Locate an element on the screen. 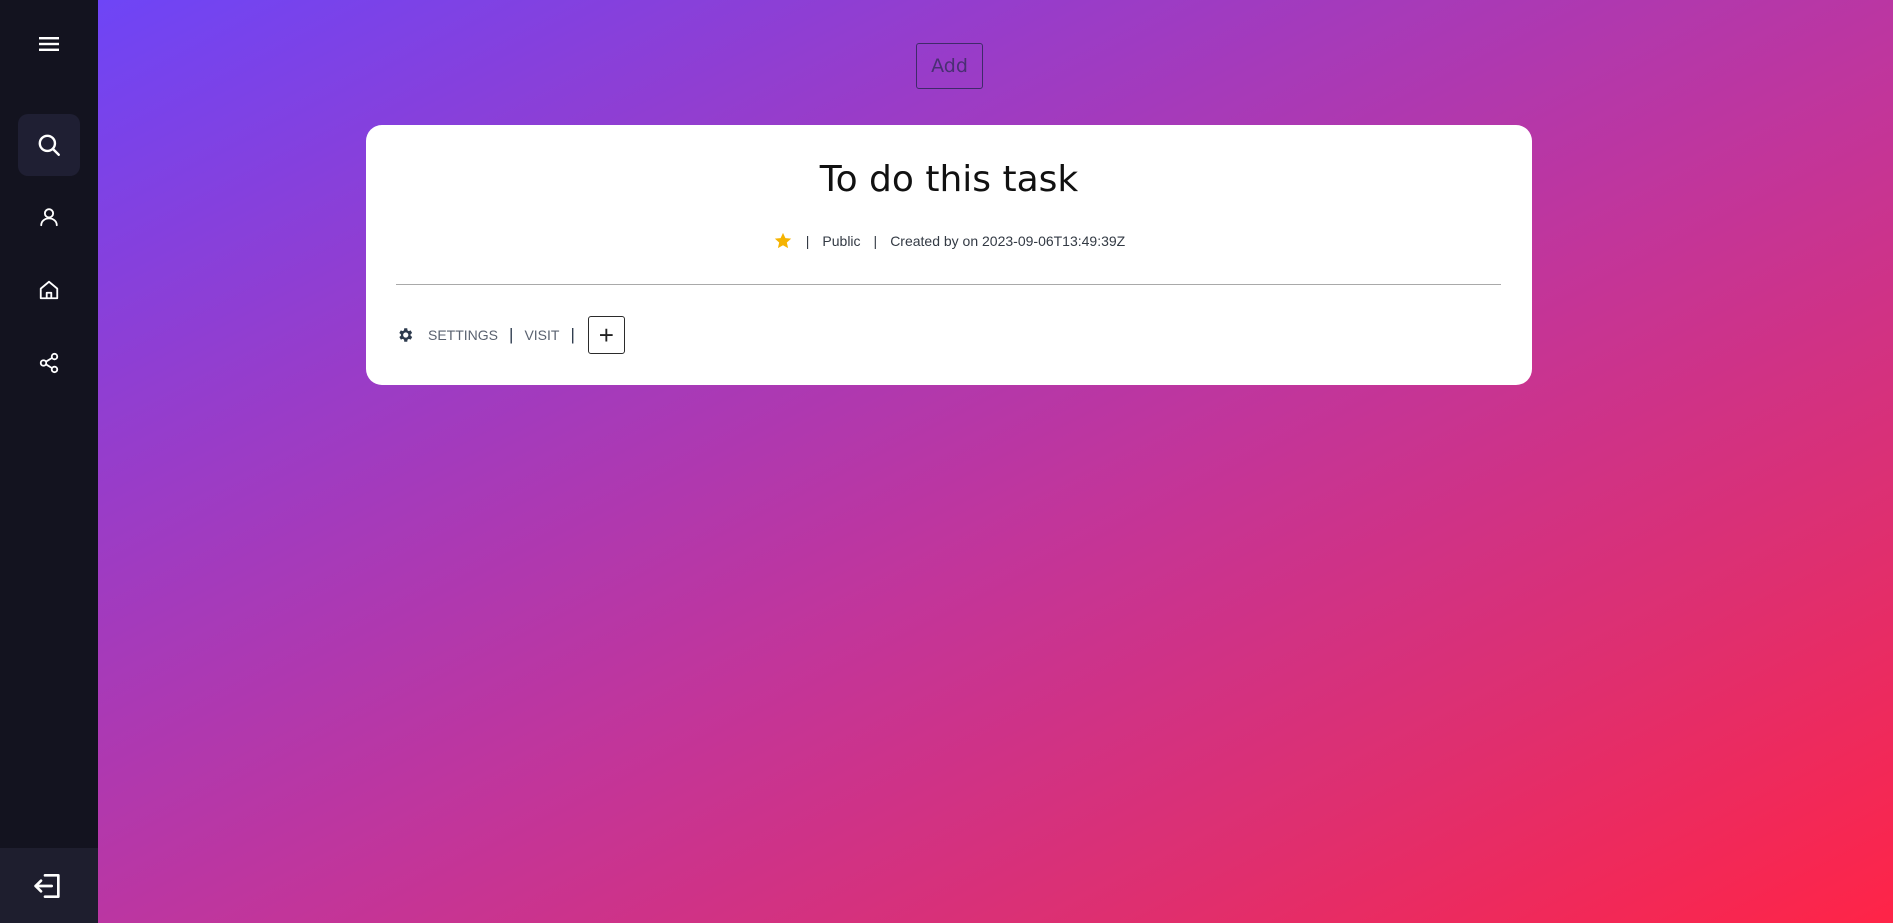 This screenshot has height=923, width=1893. menu-icon is located at coordinates (49, 44).